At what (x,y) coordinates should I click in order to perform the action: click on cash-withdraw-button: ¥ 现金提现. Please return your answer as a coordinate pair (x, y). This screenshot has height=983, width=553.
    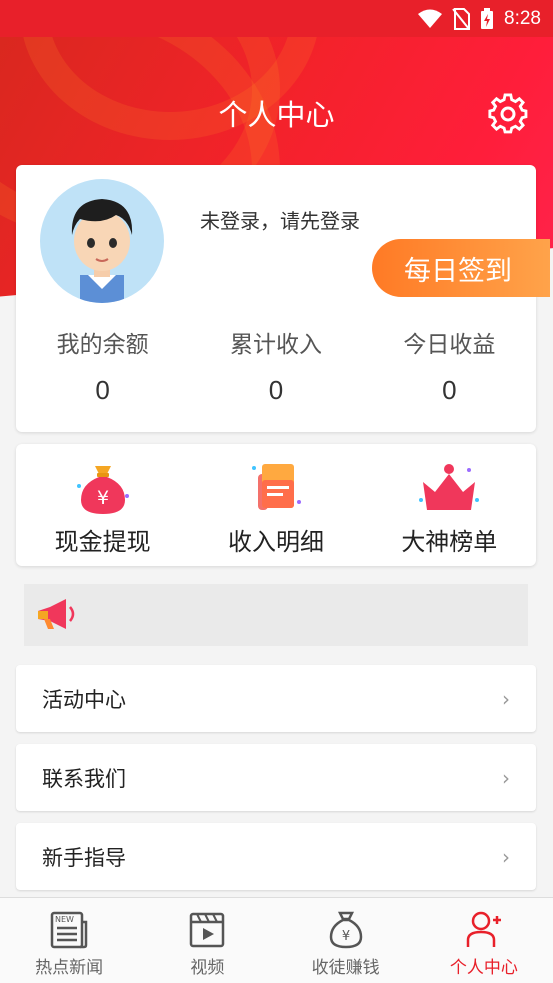
    Looking at the image, I should click on (102, 505).